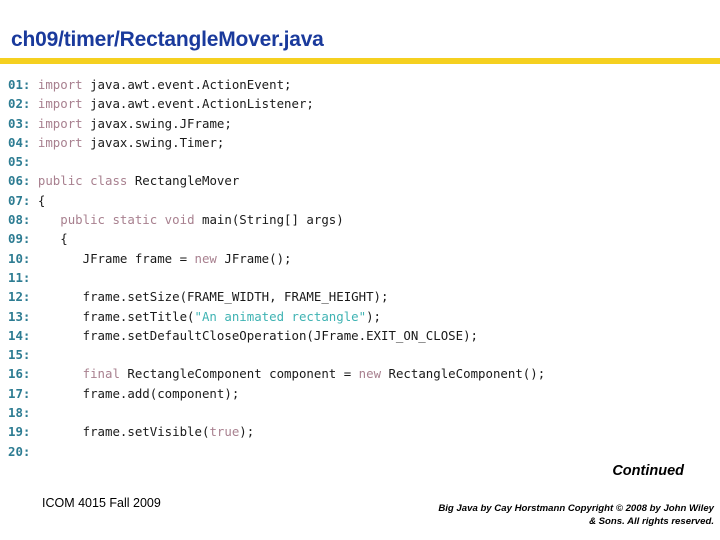 The width and height of the screenshot is (720, 540). Describe the element at coordinates (183, 181) in the screenshot. I see `code-token-pl: RectangleMover` at that location.